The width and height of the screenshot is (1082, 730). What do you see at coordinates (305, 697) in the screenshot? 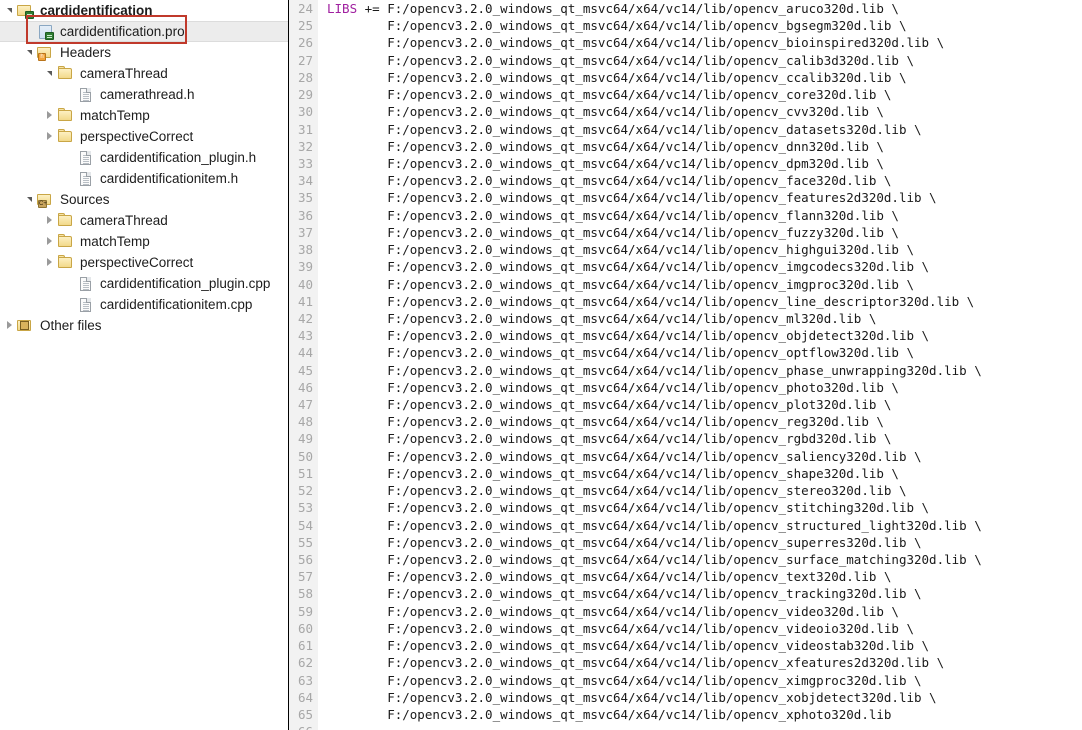
I see `line-number: 64` at bounding box center [305, 697].